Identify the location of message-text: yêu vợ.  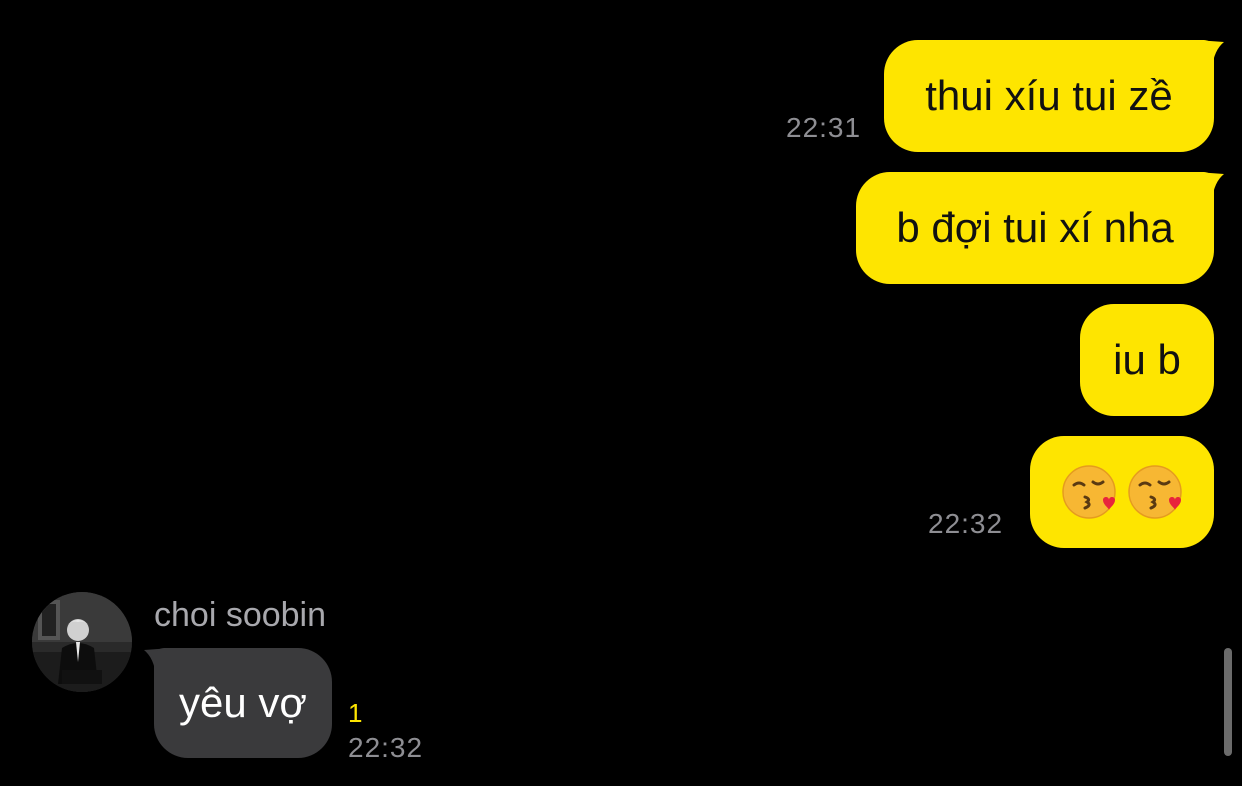
(243, 702).